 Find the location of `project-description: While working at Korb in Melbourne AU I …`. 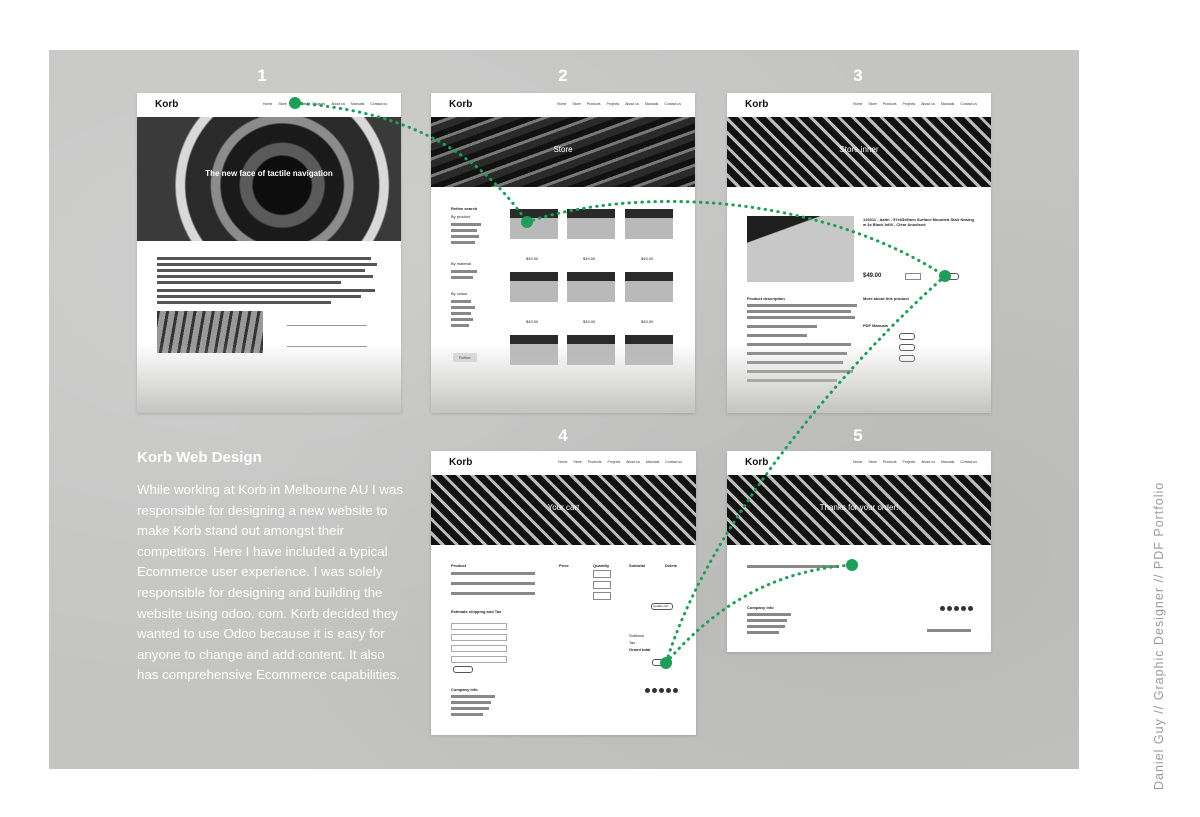

project-description: While working at Korb in Melbourne AU I … is located at coordinates (270, 582).